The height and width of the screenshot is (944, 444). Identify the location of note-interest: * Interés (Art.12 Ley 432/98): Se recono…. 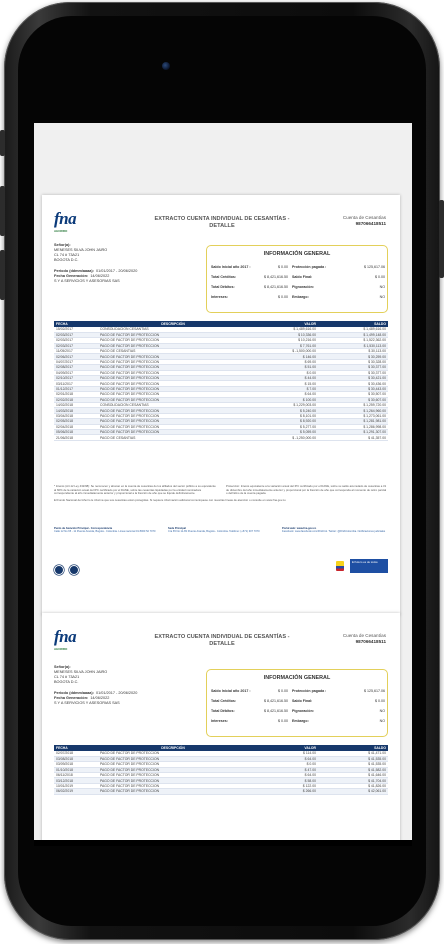
(135, 490).